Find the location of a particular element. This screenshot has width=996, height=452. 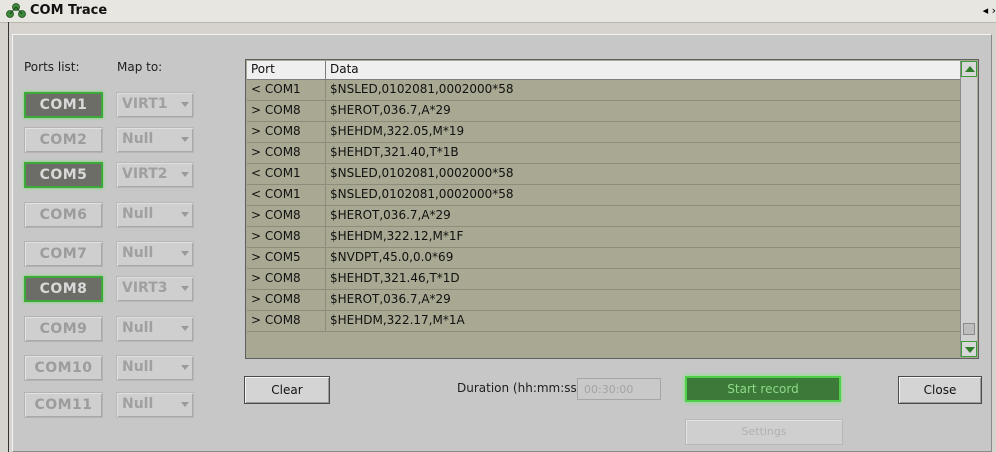

table-row: > COM8 $HEHDT,321.46,T*1D is located at coordinates (603, 279).